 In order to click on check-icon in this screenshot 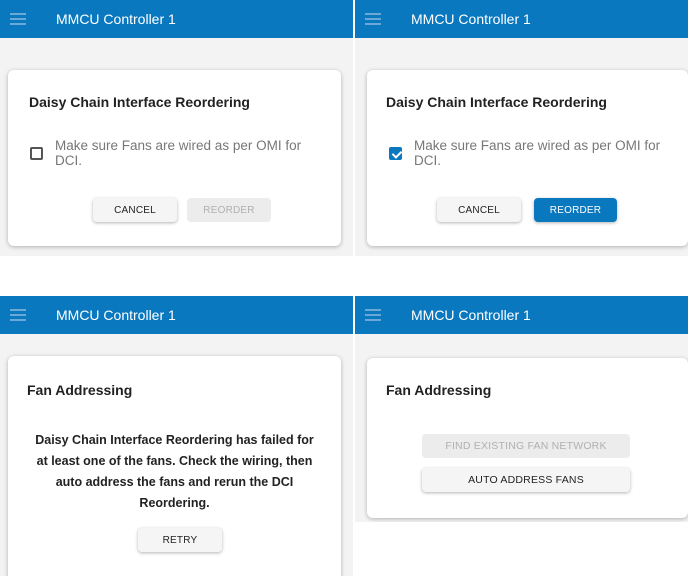, I will do `click(395, 153)`.